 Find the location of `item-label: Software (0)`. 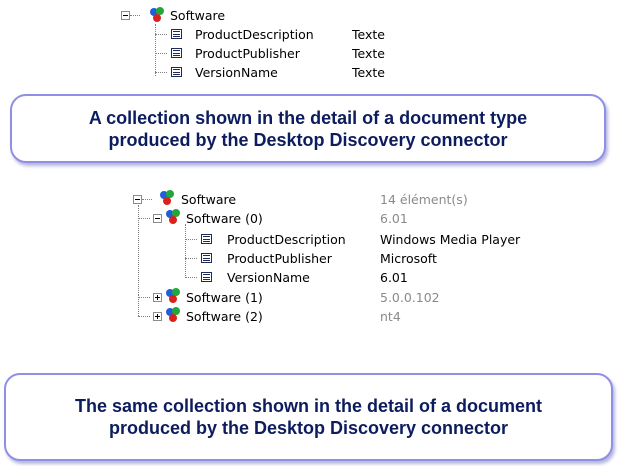

item-label: Software (0) is located at coordinates (224, 218).